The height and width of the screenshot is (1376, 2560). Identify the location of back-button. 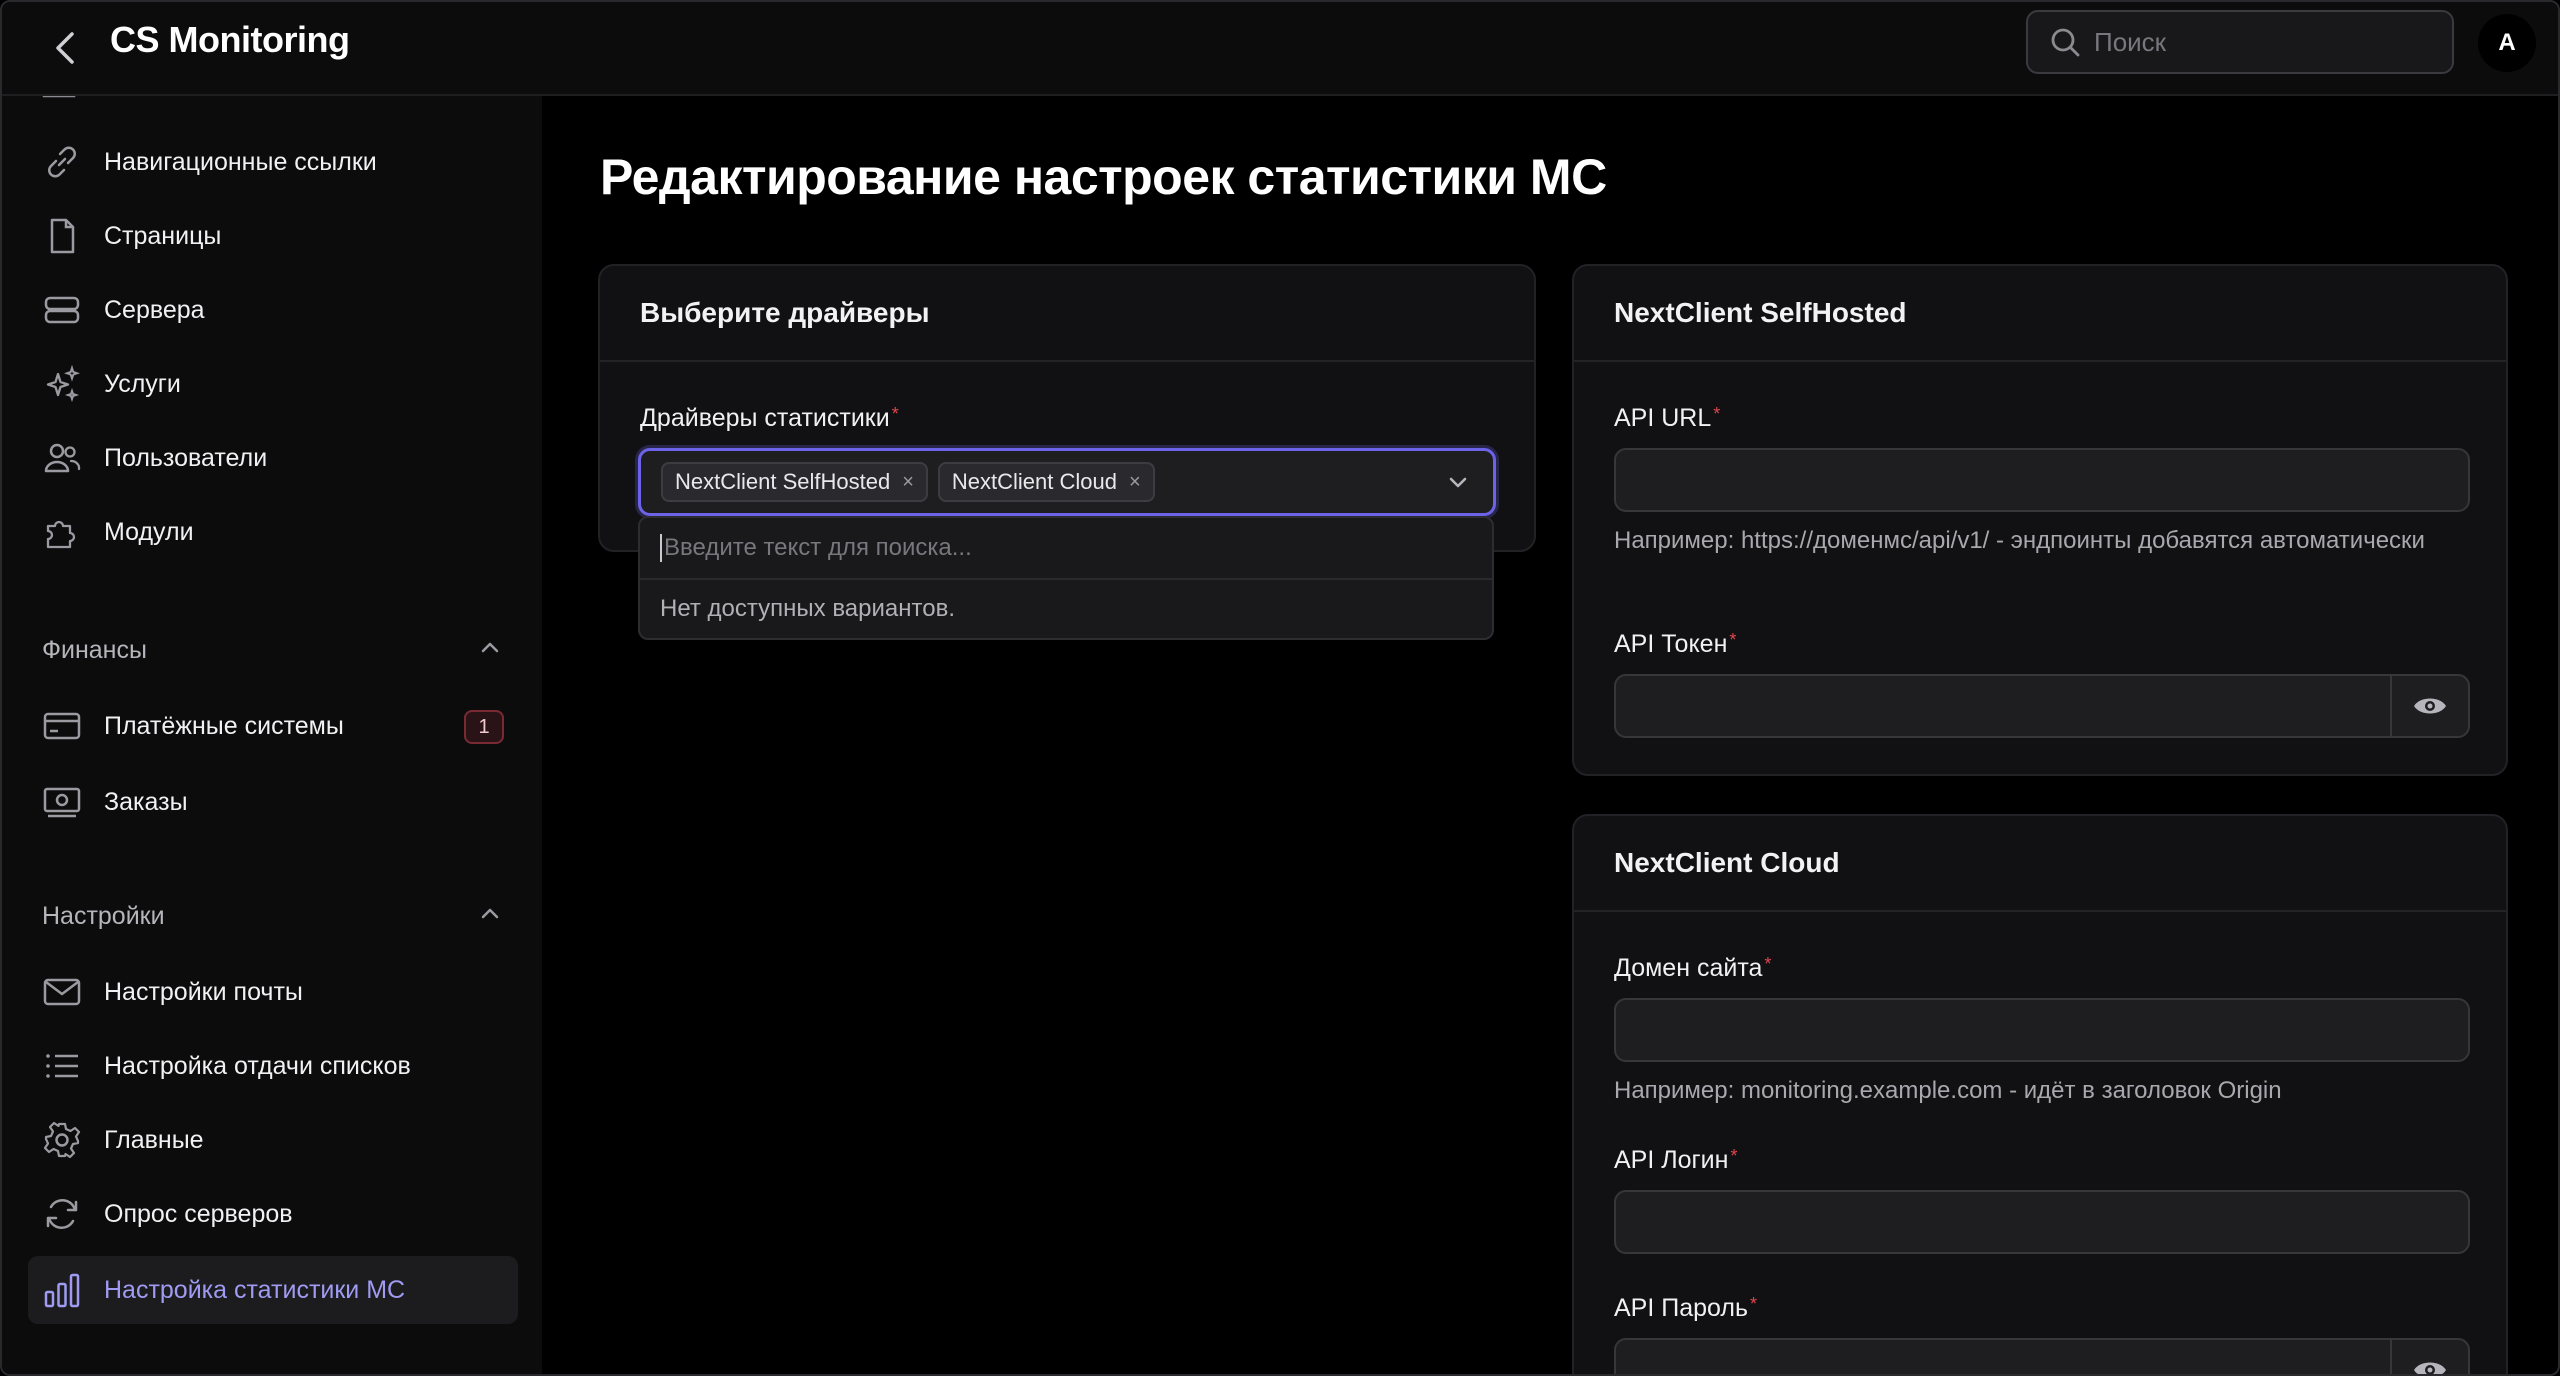
(66, 48).